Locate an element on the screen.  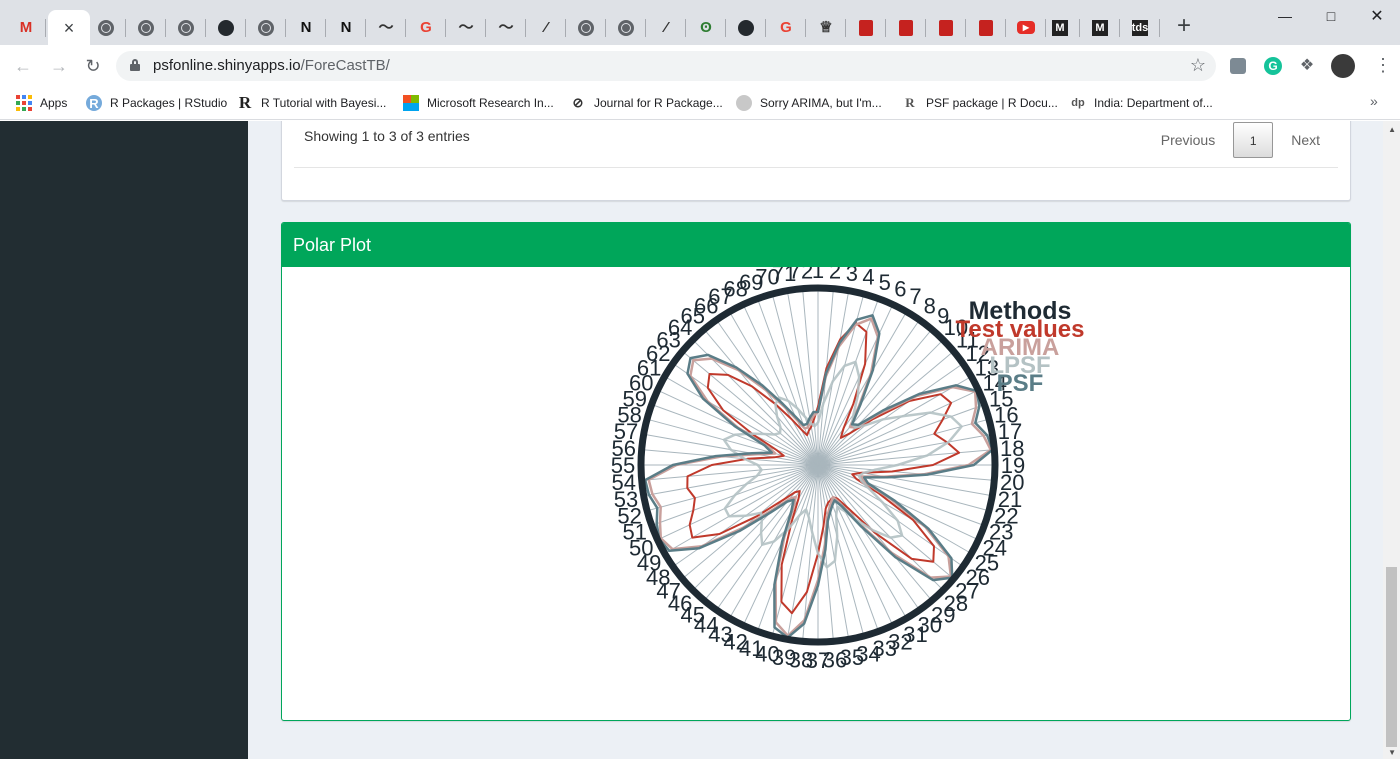
notion-icon: N is located at coordinates (346, 27).